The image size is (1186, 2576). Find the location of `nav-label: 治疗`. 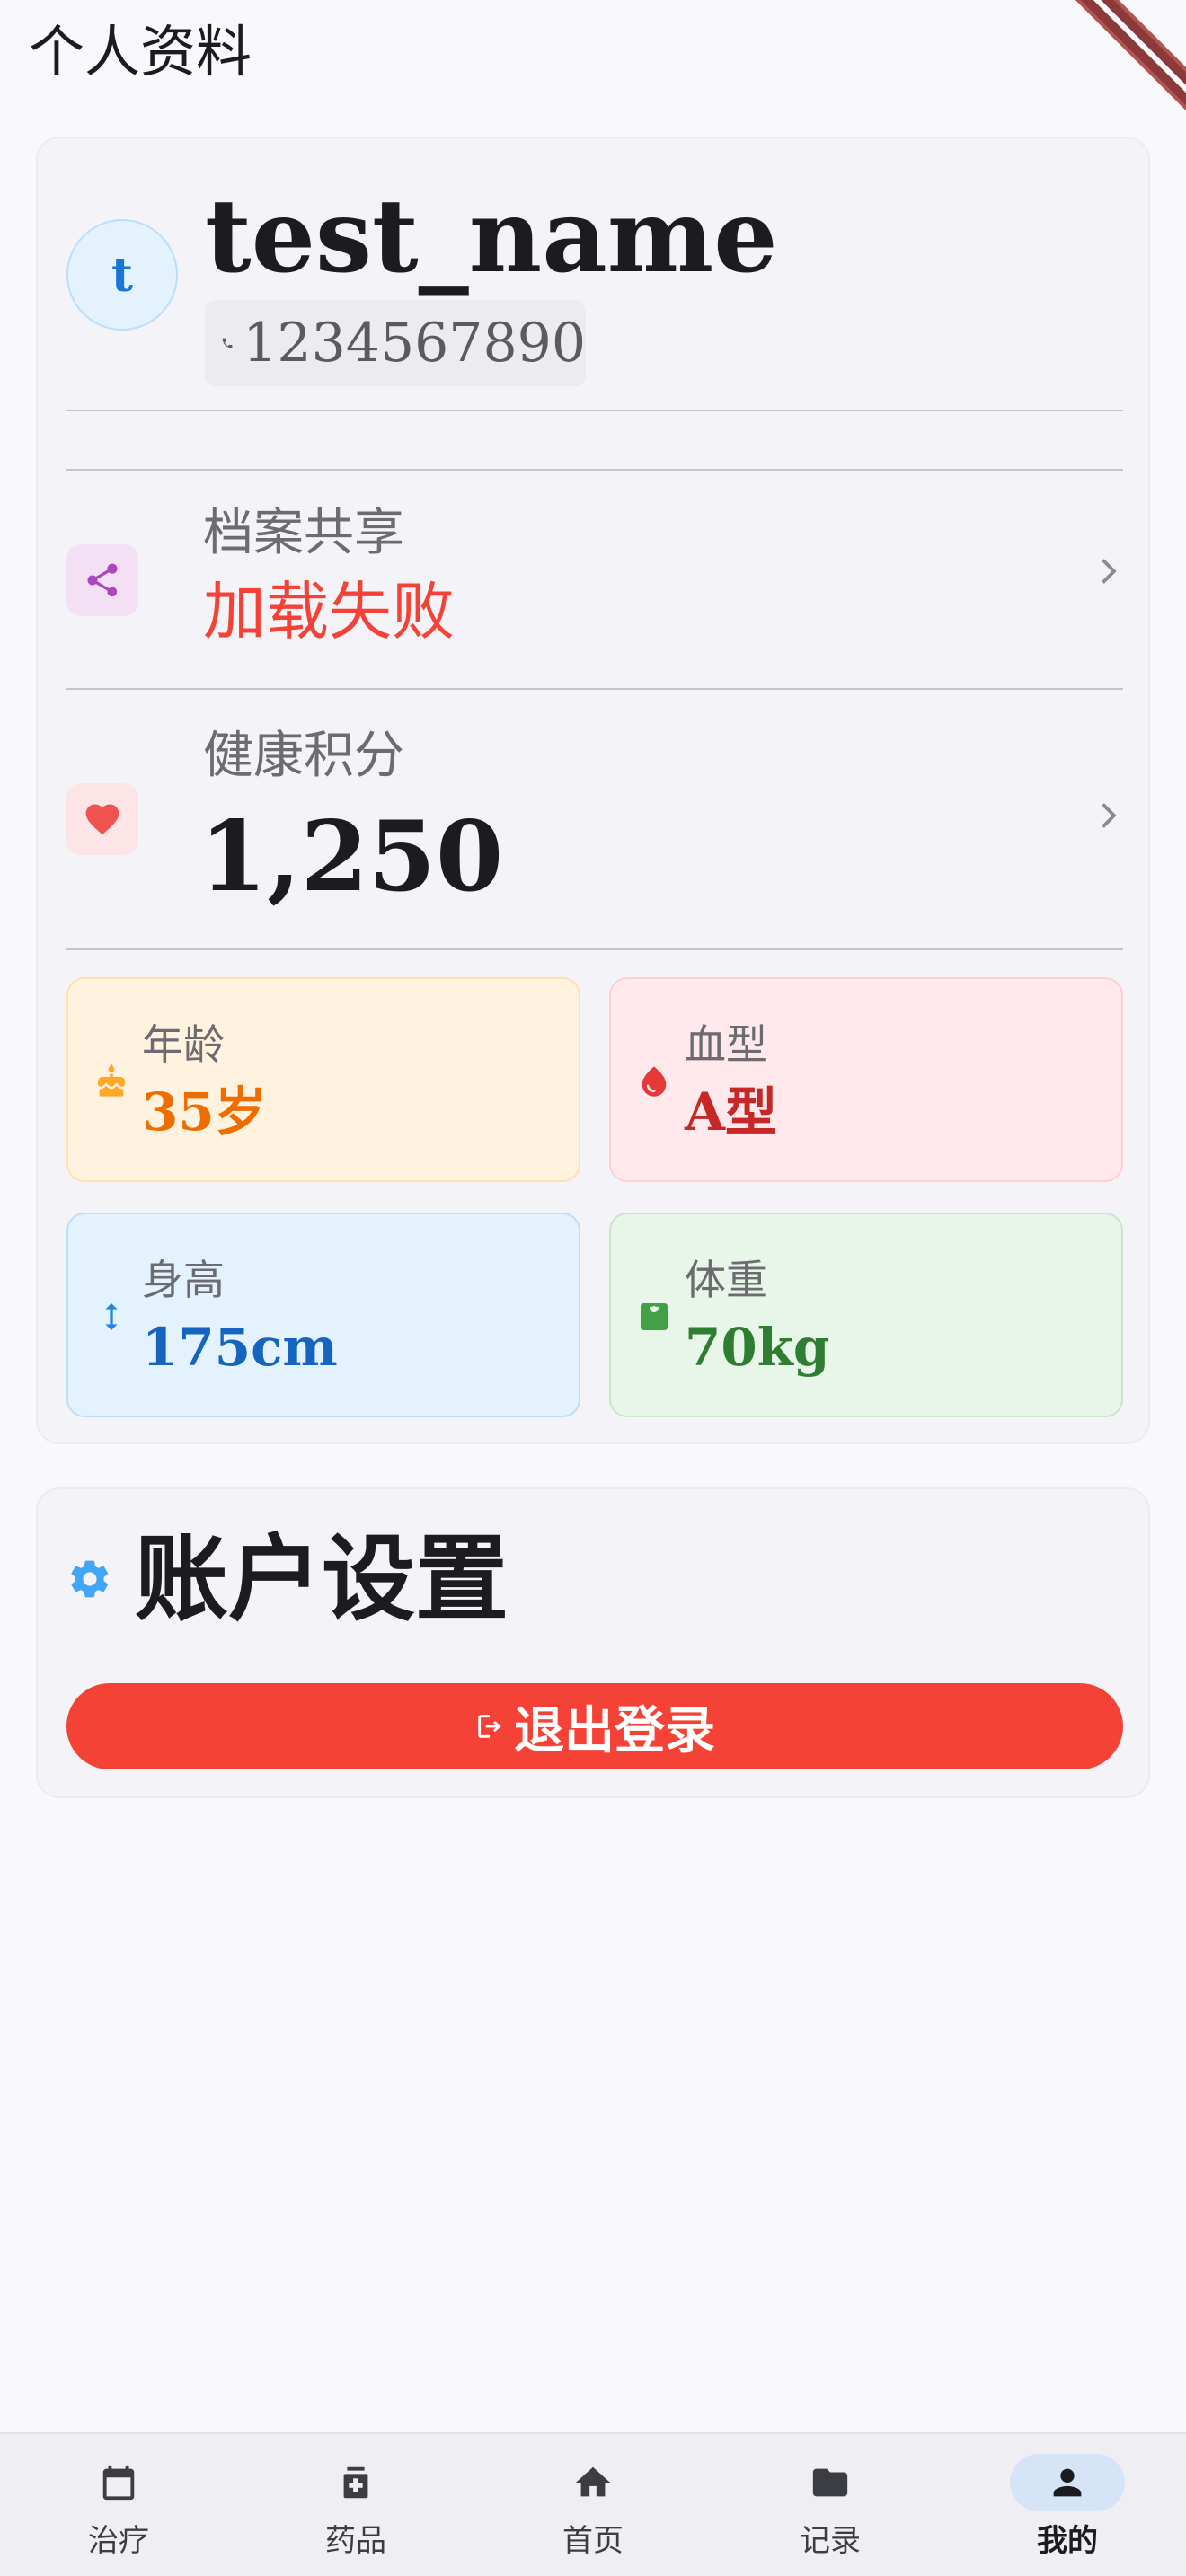

nav-label: 治疗 is located at coordinates (118, 2541).